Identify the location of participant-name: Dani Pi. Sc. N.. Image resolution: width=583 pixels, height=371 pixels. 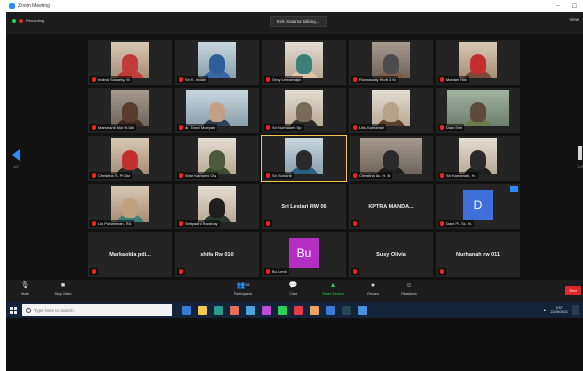
(459, 223).